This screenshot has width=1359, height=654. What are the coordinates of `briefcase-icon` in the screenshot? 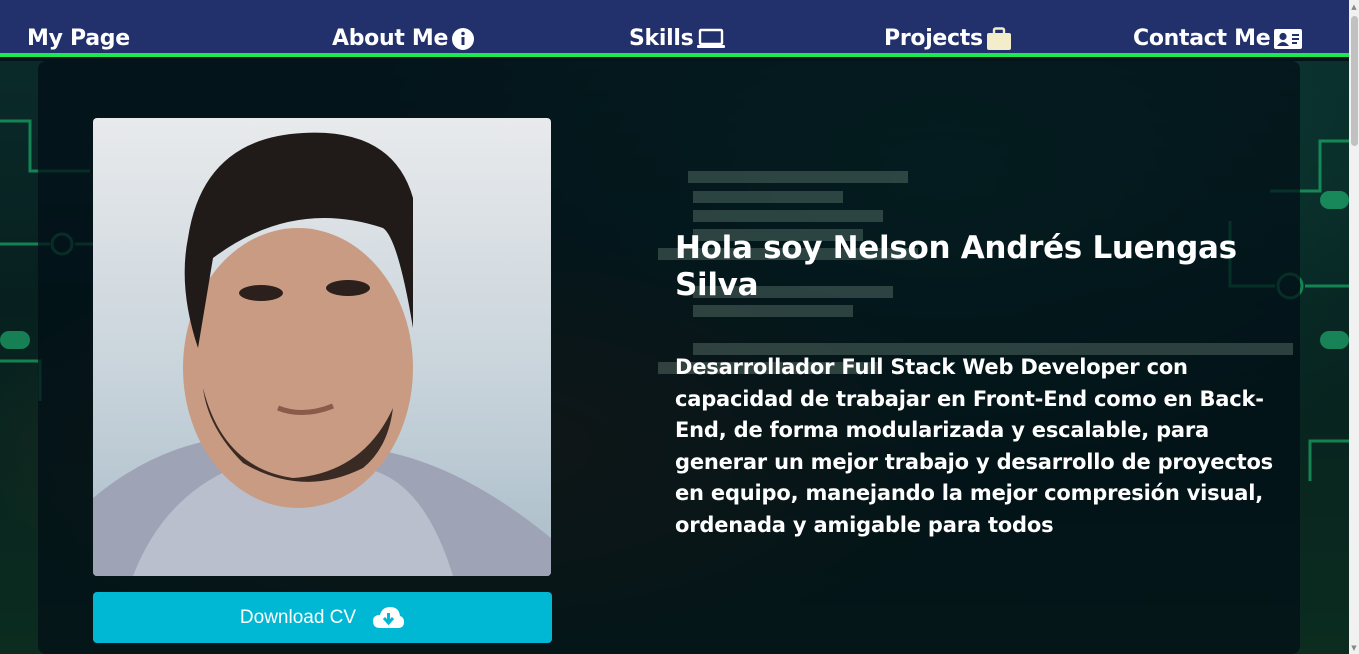 It's located at (999, 38).